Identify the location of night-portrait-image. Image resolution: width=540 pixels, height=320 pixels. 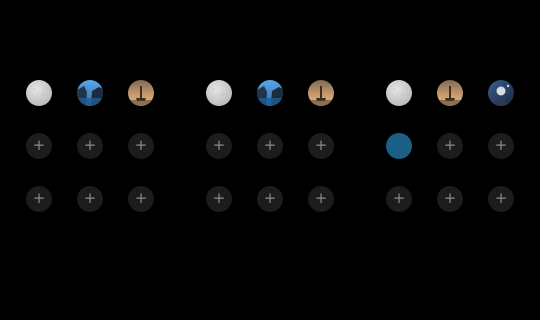
(501, 93).